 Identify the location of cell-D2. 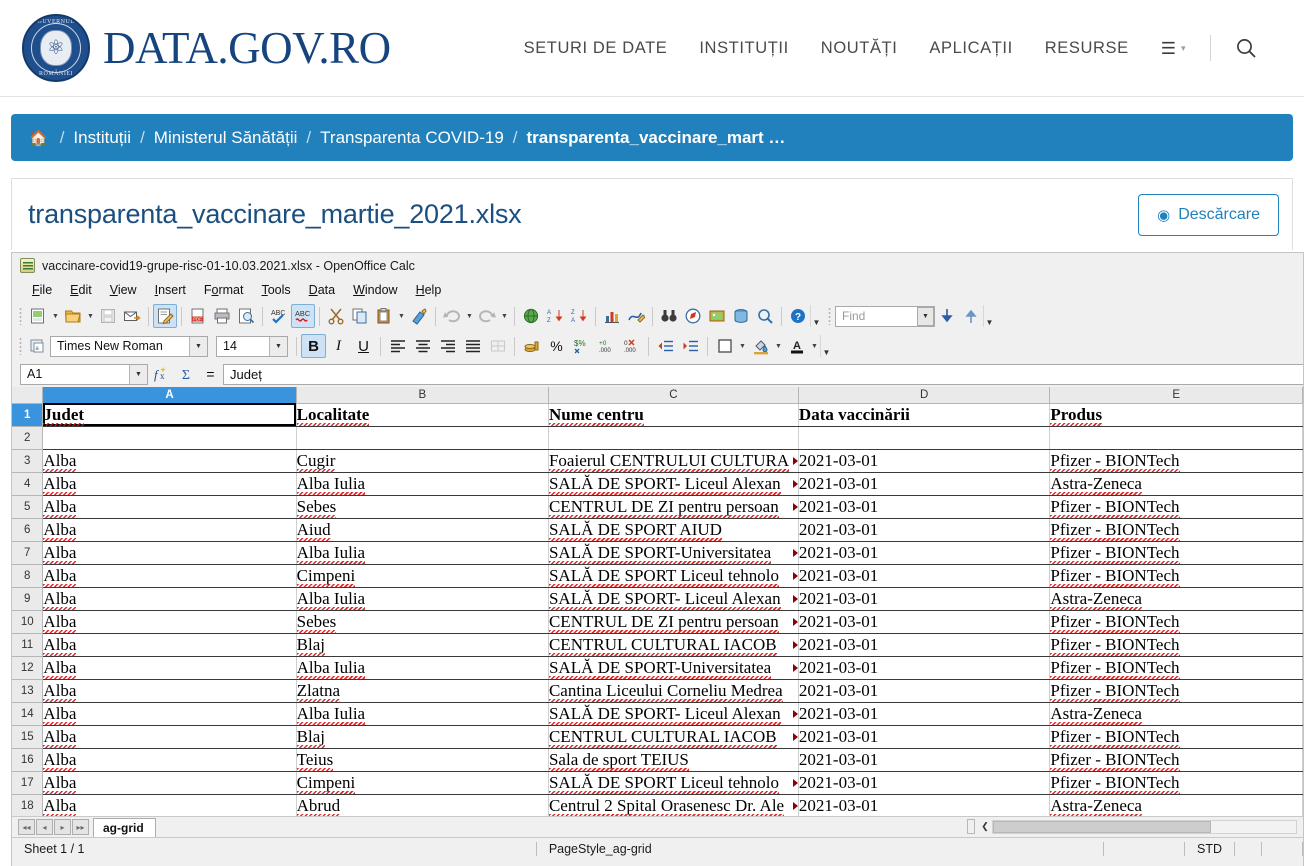
(924, 438).